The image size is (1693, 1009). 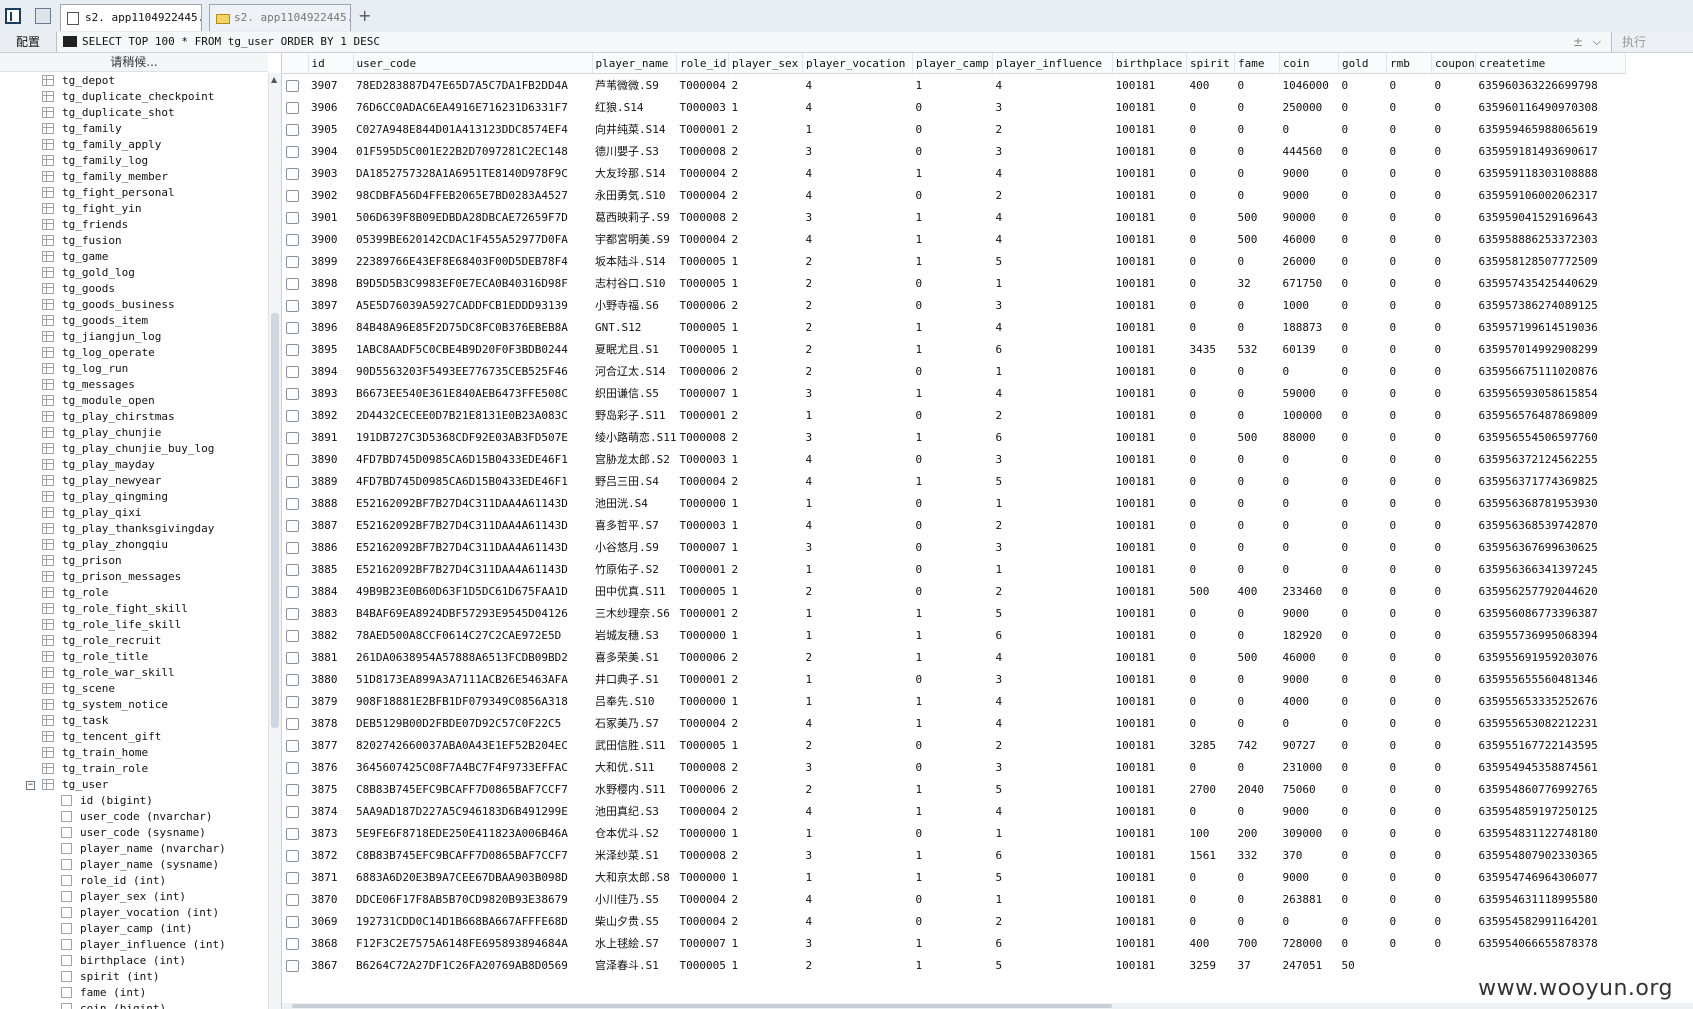 What do you see at coordinates (1257, 943) in the screenshot?
I see `table-cell: 700` at bounding box center [1257, 943].